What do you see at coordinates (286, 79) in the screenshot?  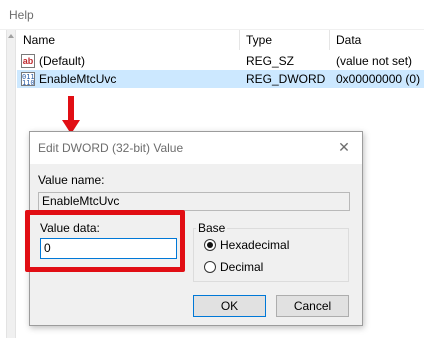 I see `value-type: REG_DWORD` at bounding box center [286, 79].